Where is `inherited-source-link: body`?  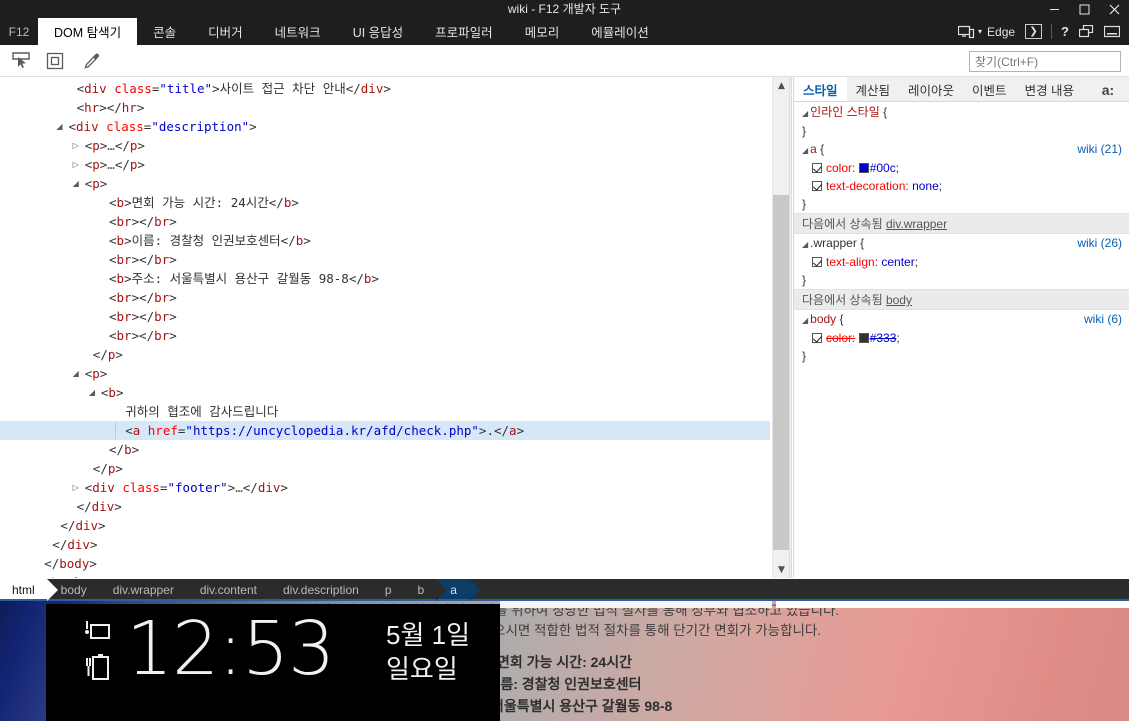
inherited-source-link: body is located at coordinates (899, 300).